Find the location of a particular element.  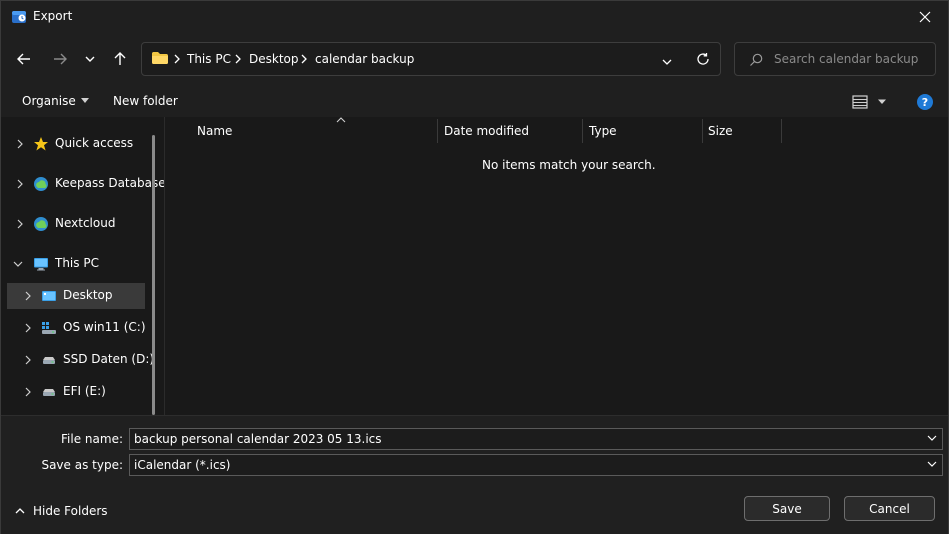

organise-menu: Organise is located at coordinates (55, 101).